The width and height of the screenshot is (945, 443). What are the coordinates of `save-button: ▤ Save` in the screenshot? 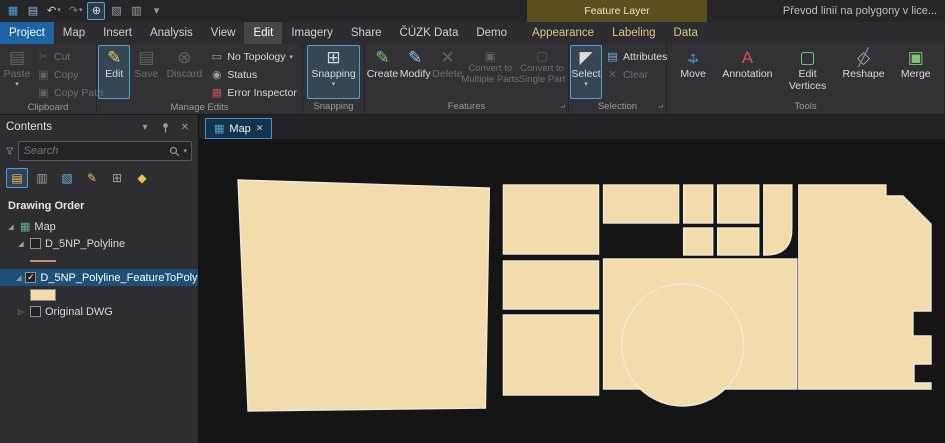 It's located at (146, 72).